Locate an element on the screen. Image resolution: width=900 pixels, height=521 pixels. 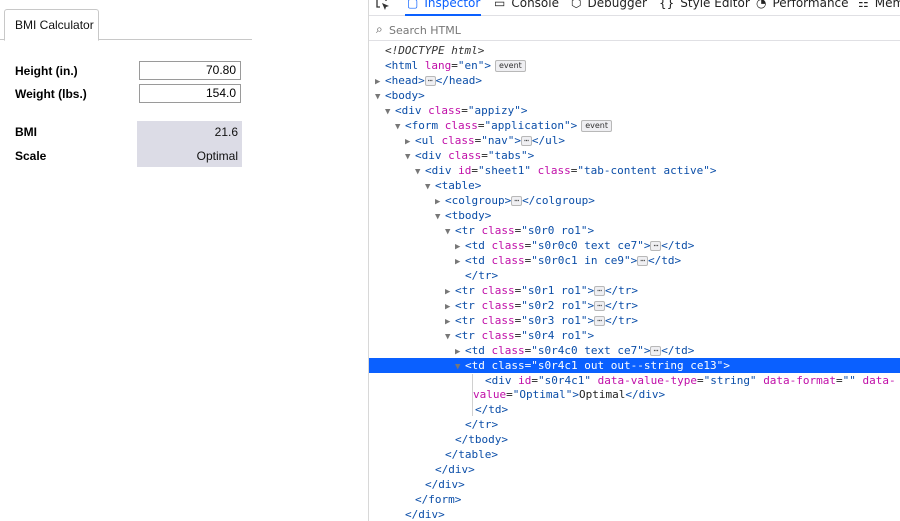
markup-node-row: ▼ <tr class="s0r0 ro1"> is located at coordinates (634, 230).